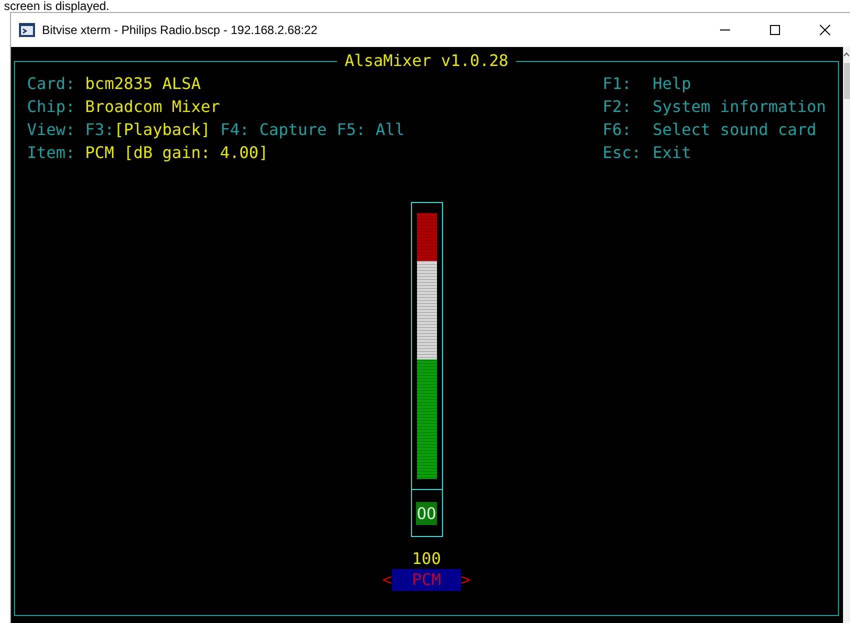 The height and width of the screenshot is (623, 850). I want to click on info-value: bcm2835 ALSA, so click(143, 83).